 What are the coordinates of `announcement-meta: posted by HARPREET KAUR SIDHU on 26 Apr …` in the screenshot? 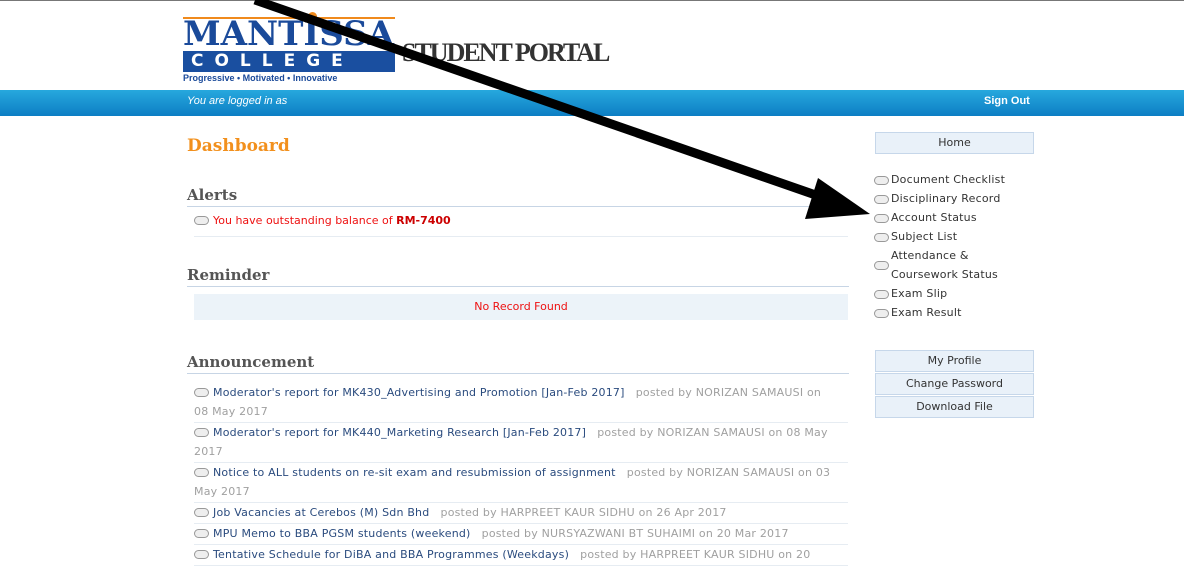 It's located at (583, 512).